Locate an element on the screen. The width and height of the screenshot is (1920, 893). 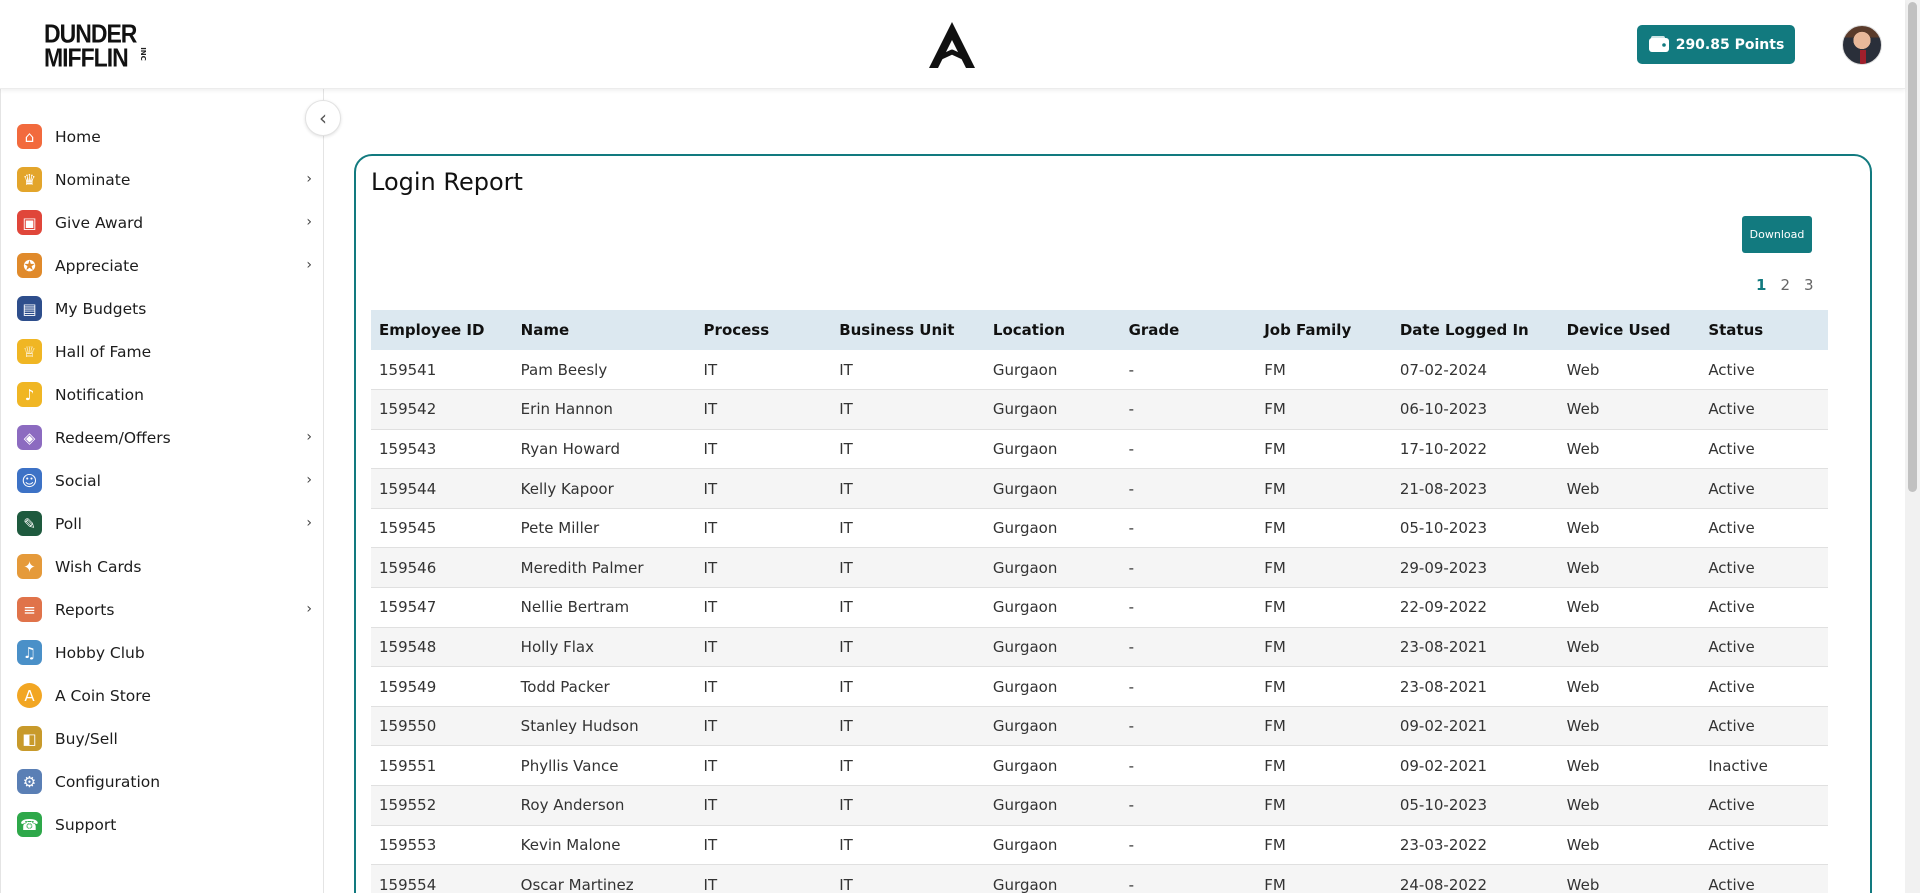
table-cell: 159545 is located at coordinates (442, 528).